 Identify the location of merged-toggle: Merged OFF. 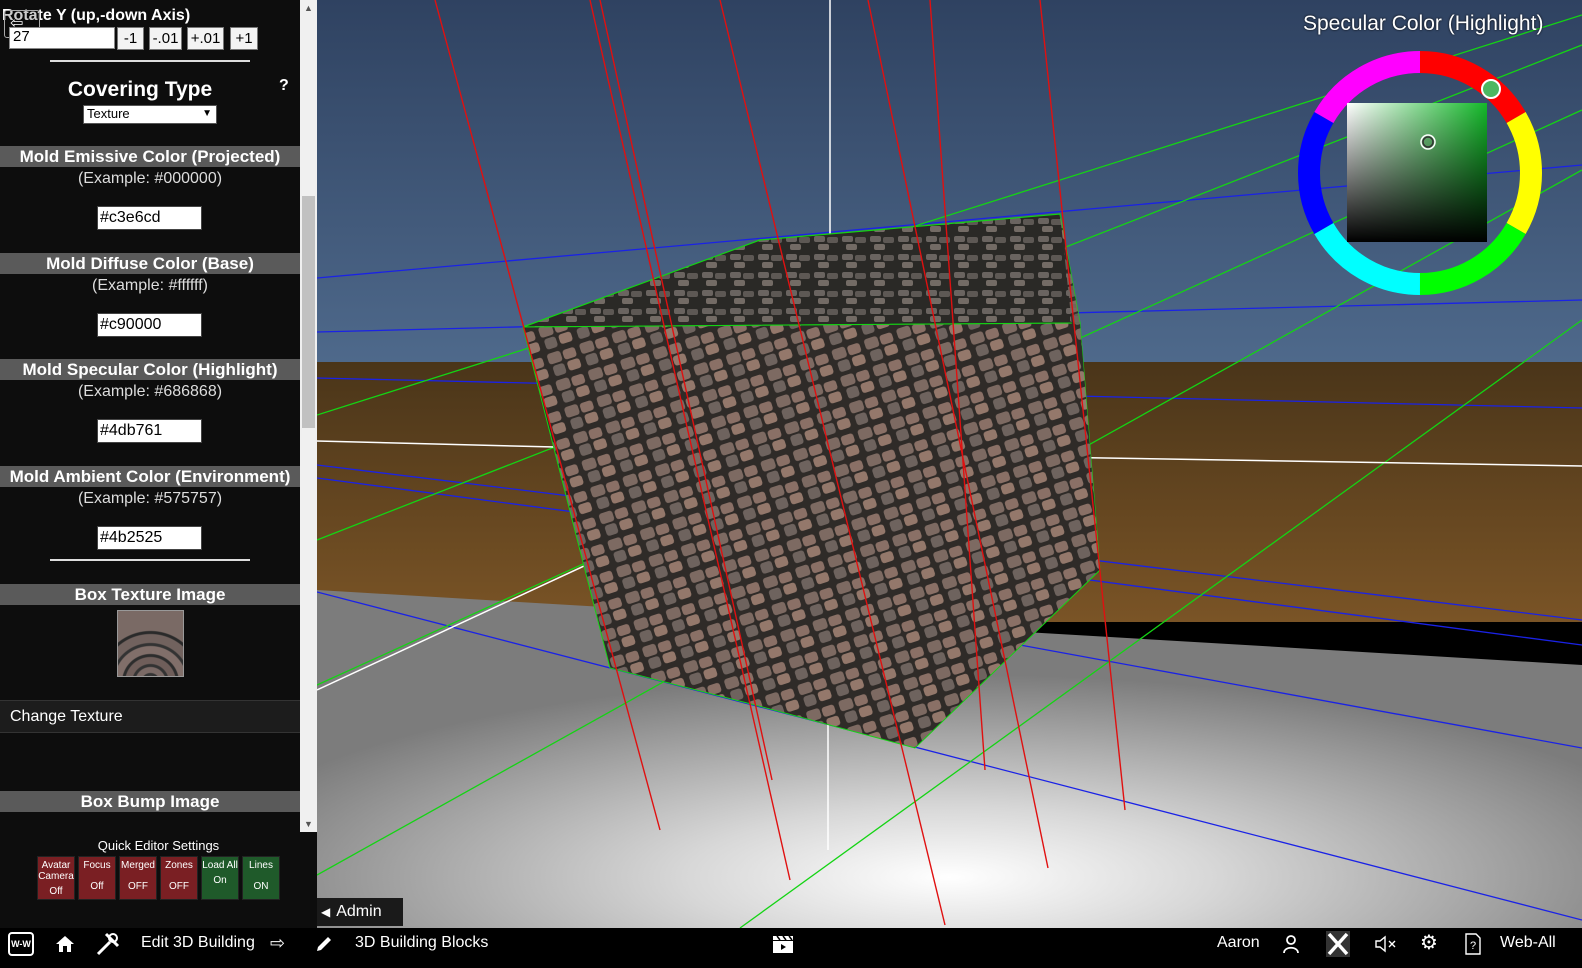
(138, 878).